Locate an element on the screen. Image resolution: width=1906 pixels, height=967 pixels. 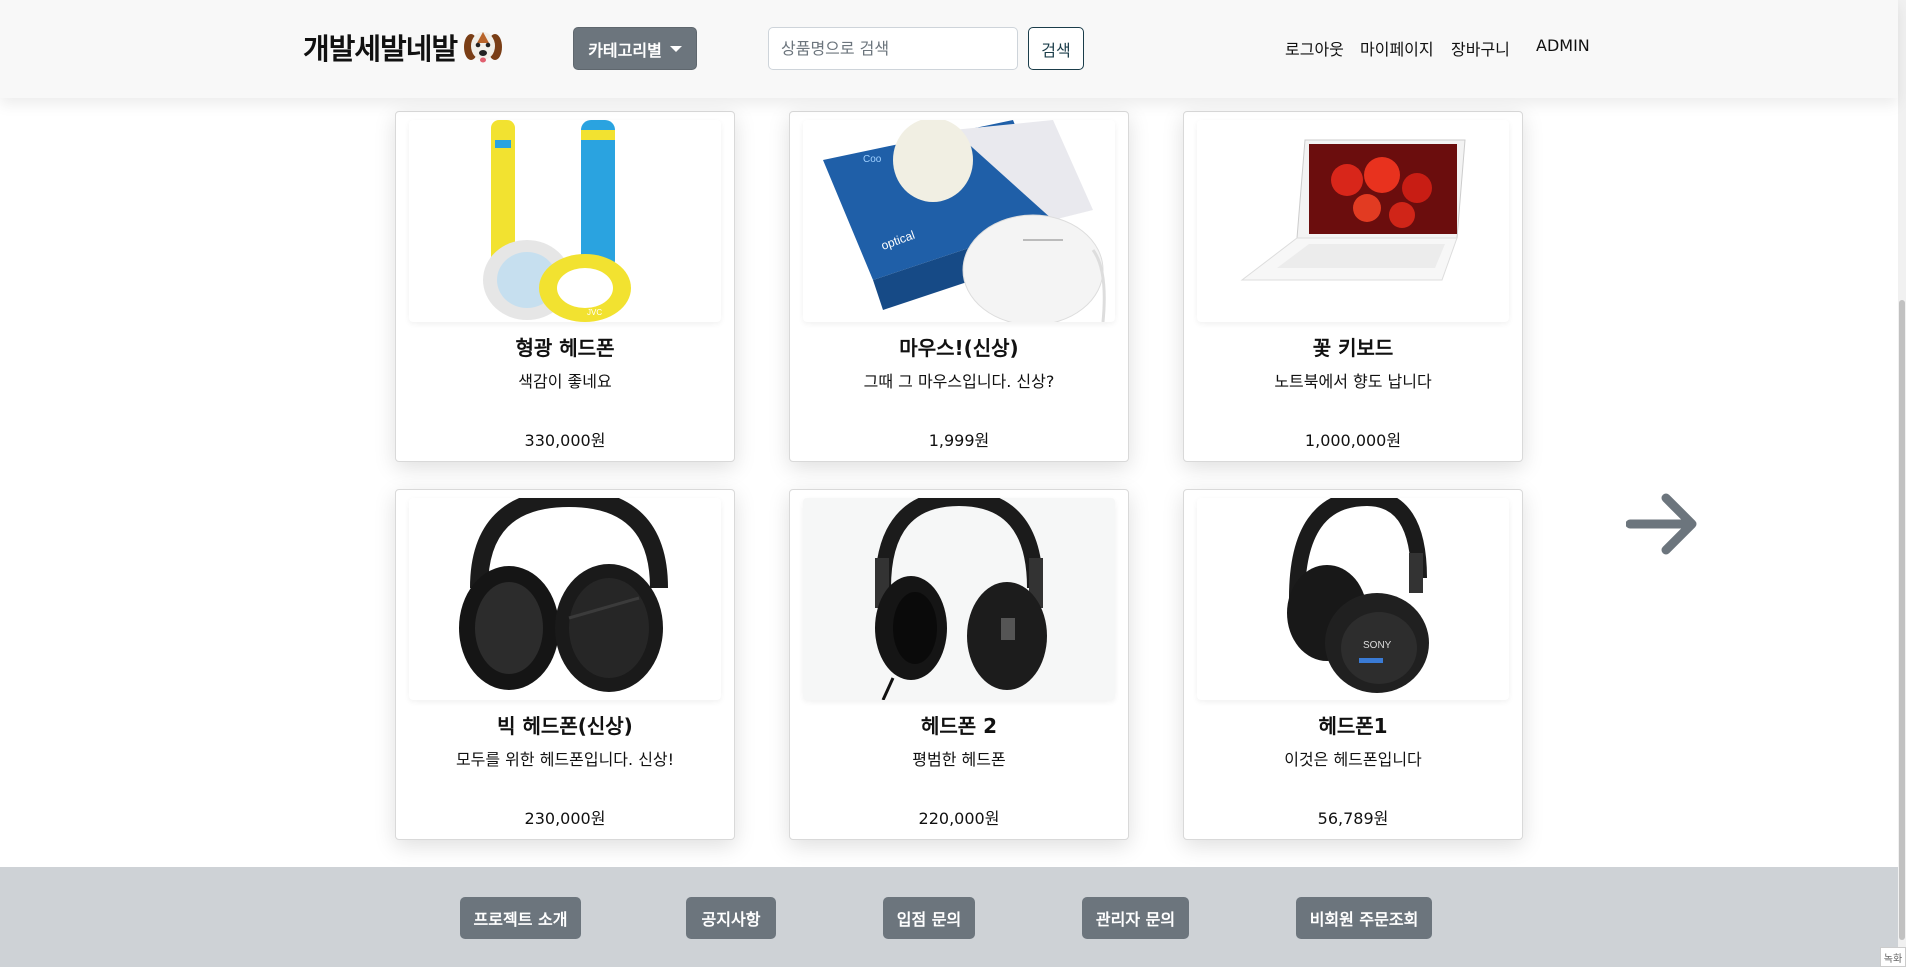
svg-text: Coo is located at coordinates (872, 159).